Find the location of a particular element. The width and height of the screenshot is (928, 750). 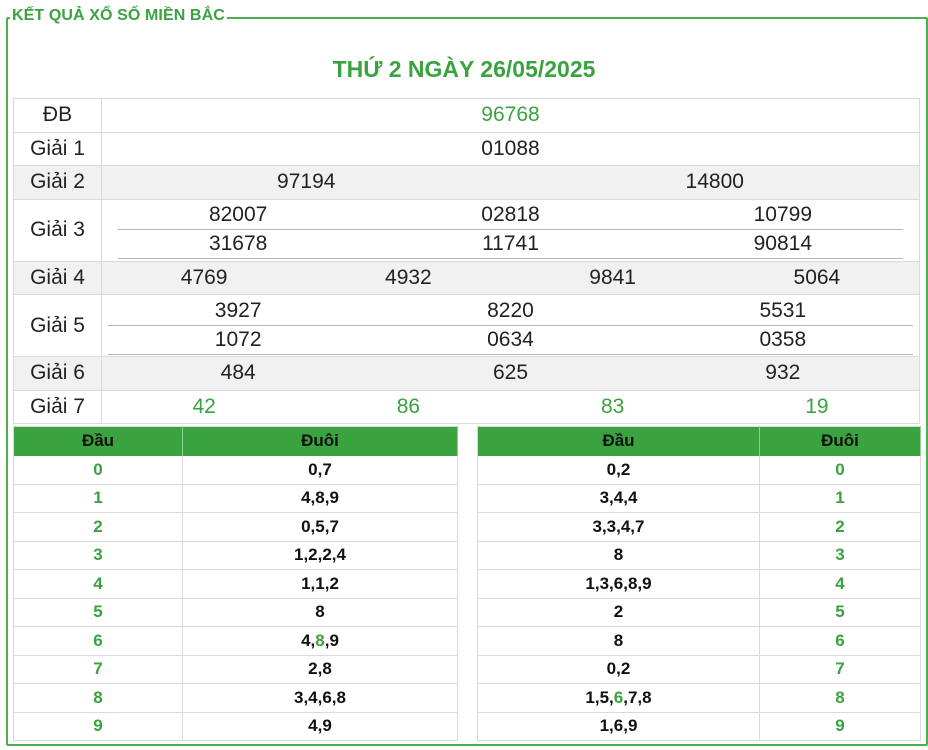

loto-values: 2,8 is located at coordinates (320, 669).